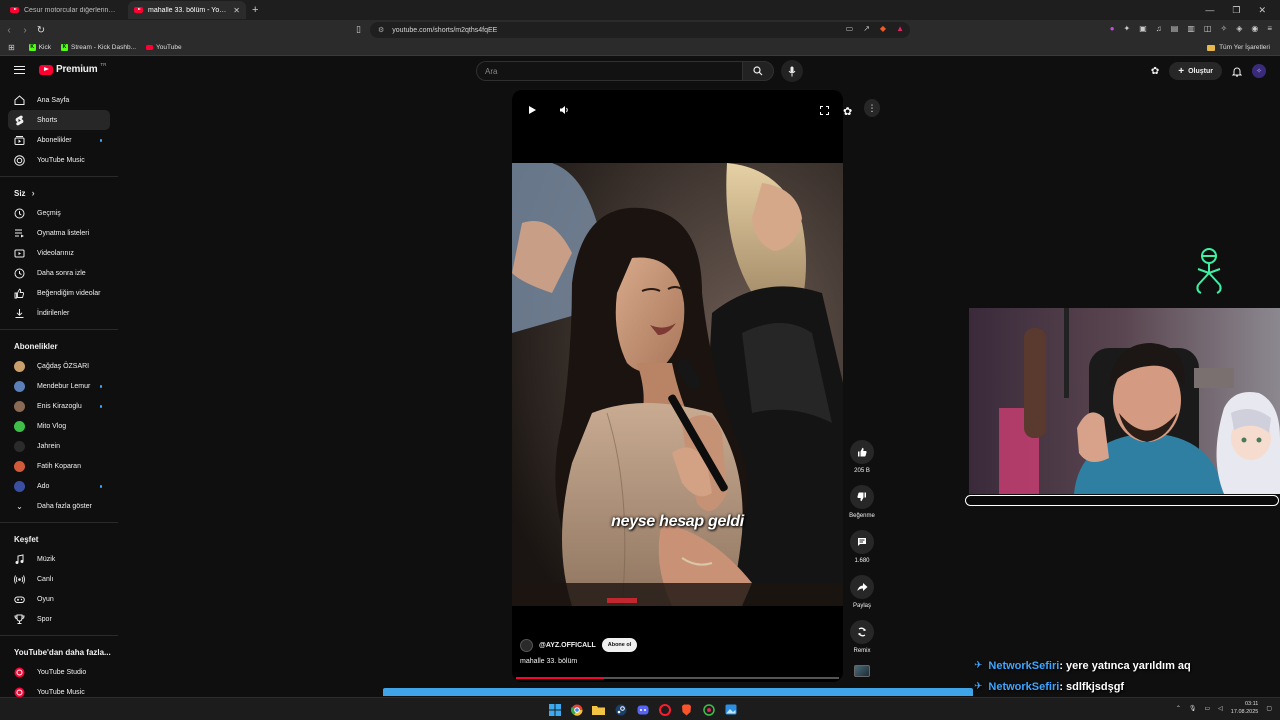 Image resolution: width=1280 pixels, height=720 pixels. What do you see at coordinates (1237, 71) in the screenshot?
I see `notifications-bell-icon` at bounding box center [1237, 71].